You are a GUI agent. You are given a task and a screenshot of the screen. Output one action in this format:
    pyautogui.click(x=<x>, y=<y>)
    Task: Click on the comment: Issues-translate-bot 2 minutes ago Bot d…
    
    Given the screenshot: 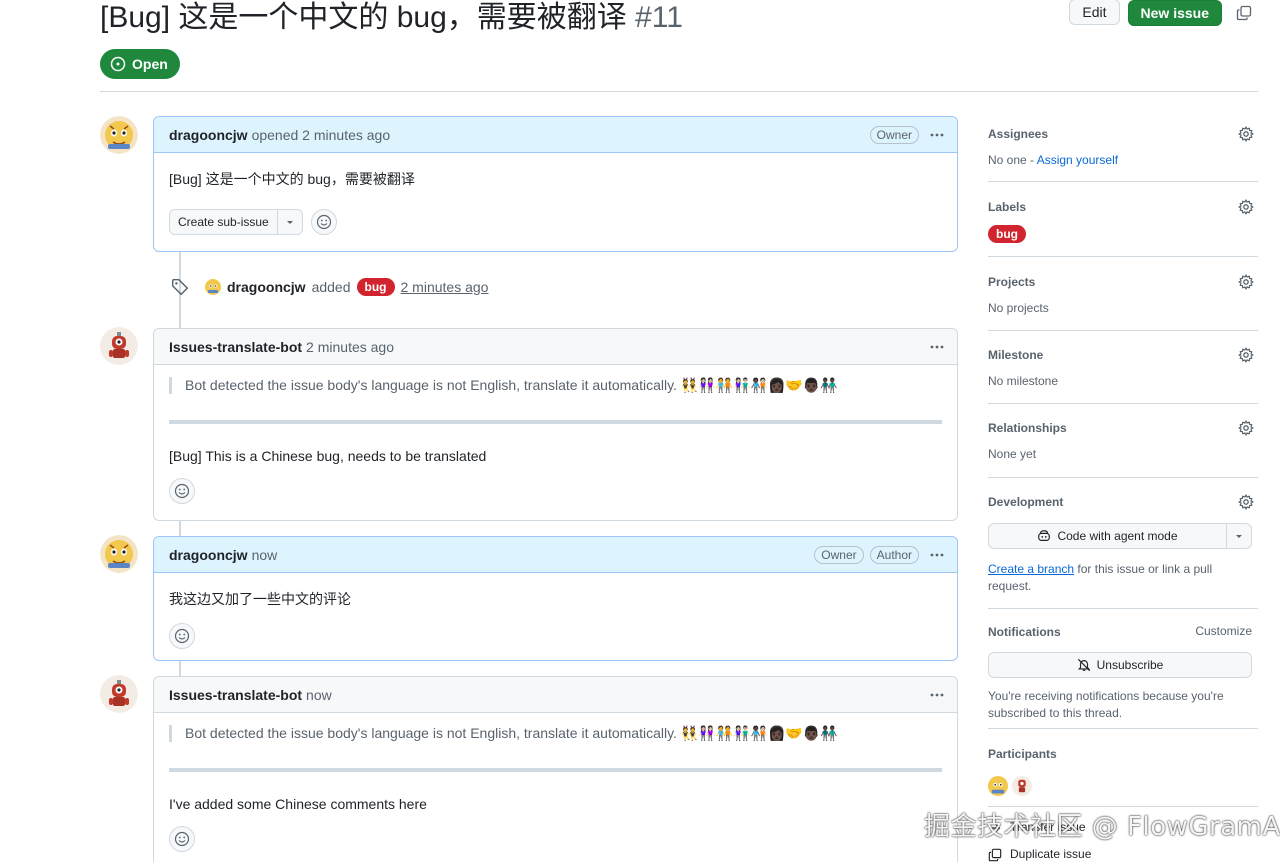 What is the action you would take?
    pyautogui.click(x=555, y=424)
    